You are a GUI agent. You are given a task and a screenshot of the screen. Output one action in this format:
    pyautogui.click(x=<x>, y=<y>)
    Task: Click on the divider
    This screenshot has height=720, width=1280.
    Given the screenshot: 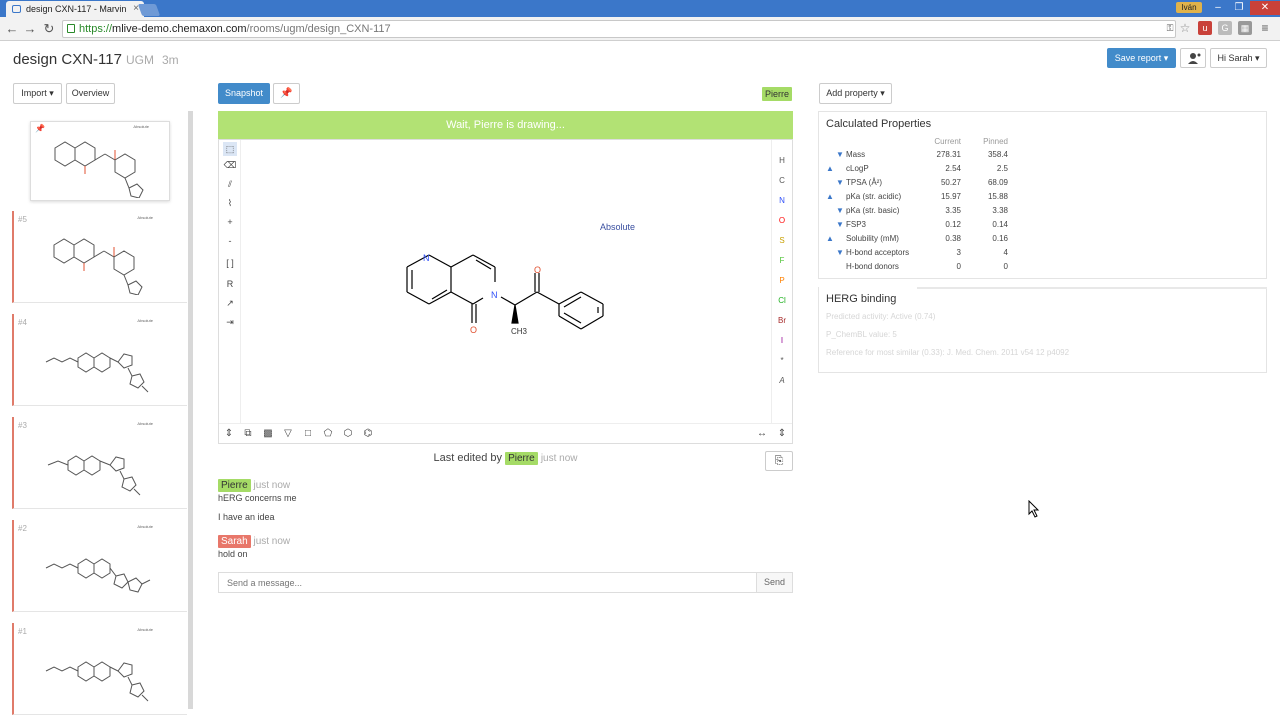 What is the action you would take?
    pyautogui.click(x=1092, y=288)
    